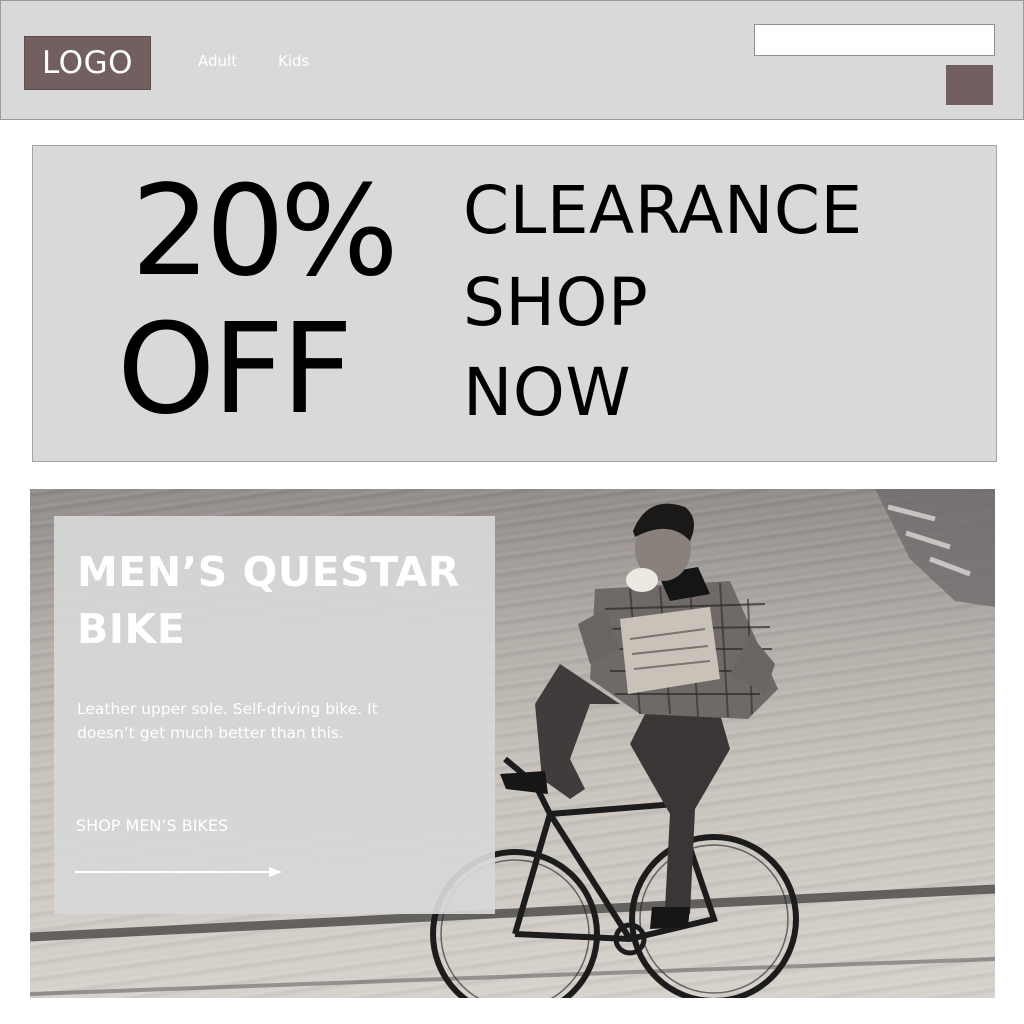 This screenshot has height=1024, width=1024. What do you see at coordinates (547, 392) in the screenshot?
I see `promo-line-now: NOW` at bounding box center [547, 392].